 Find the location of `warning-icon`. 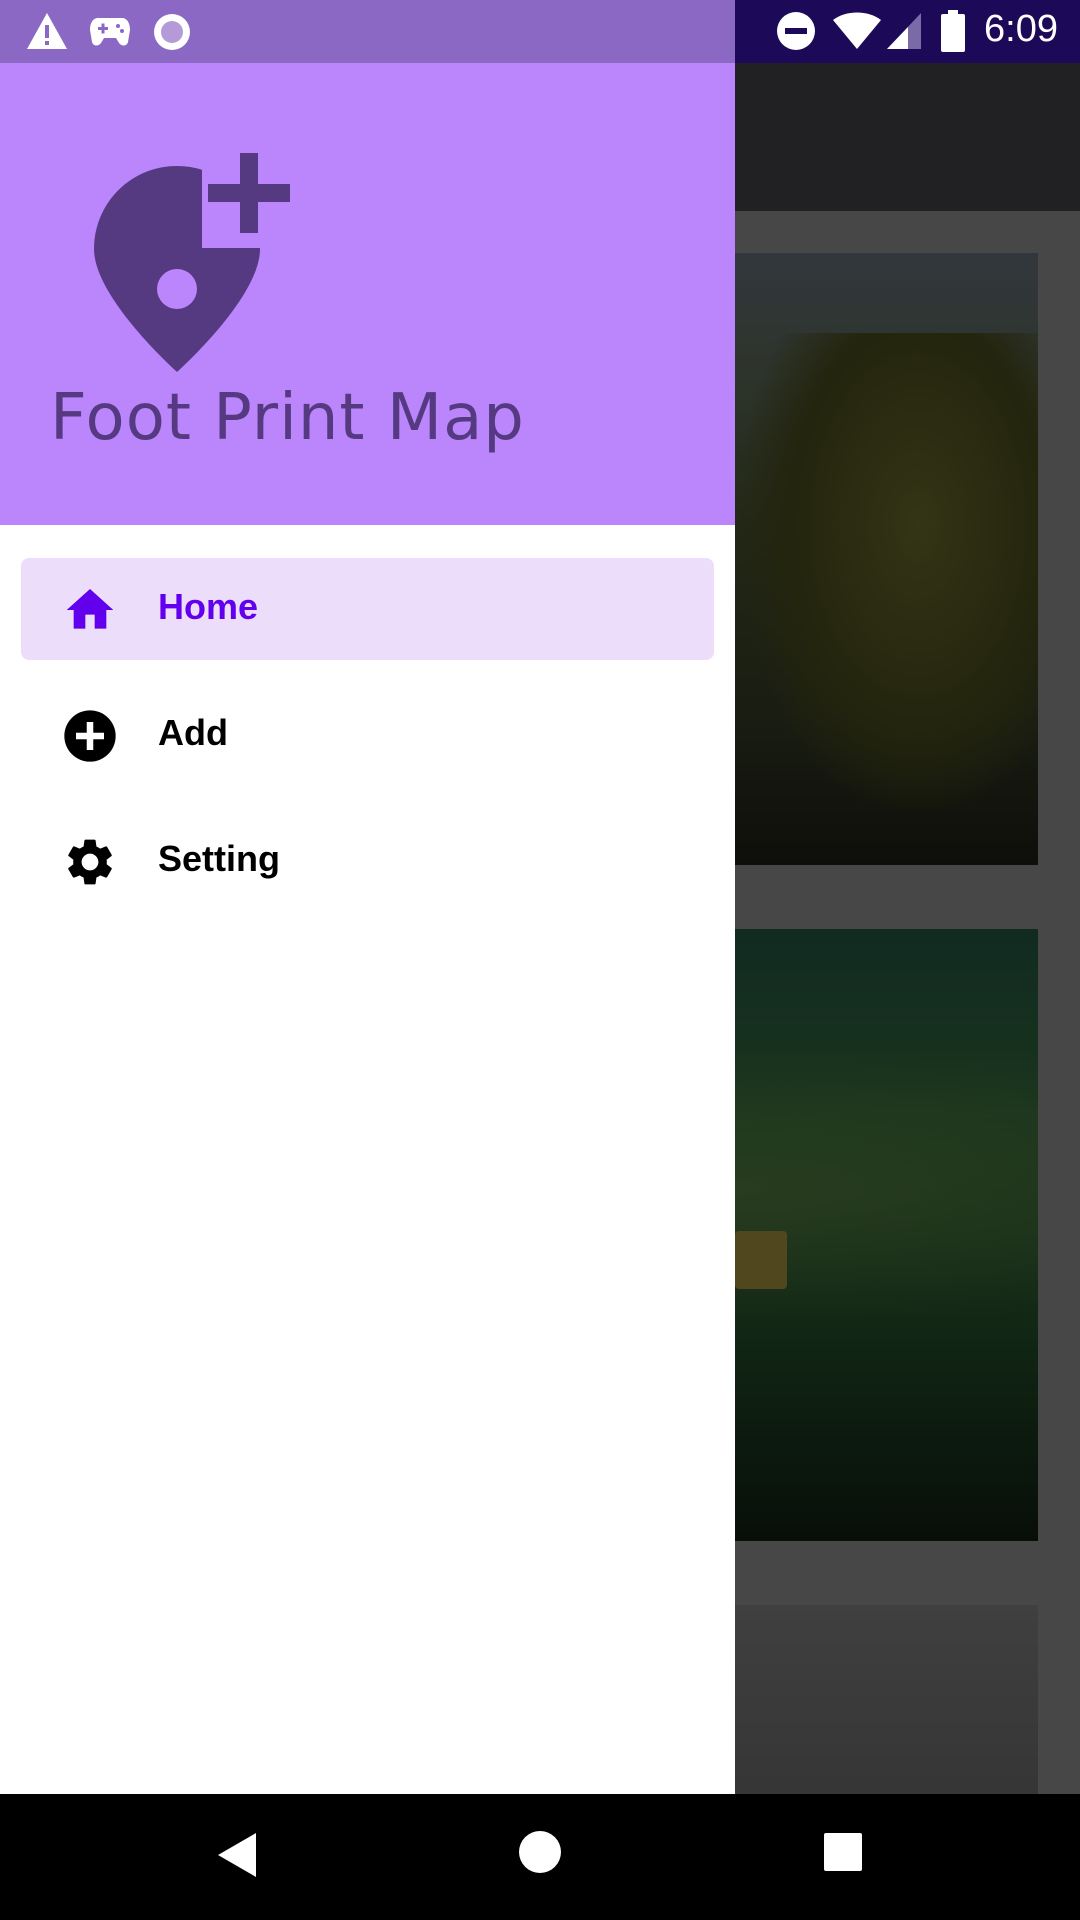

warning-icon is located at coordinates (47, 31).